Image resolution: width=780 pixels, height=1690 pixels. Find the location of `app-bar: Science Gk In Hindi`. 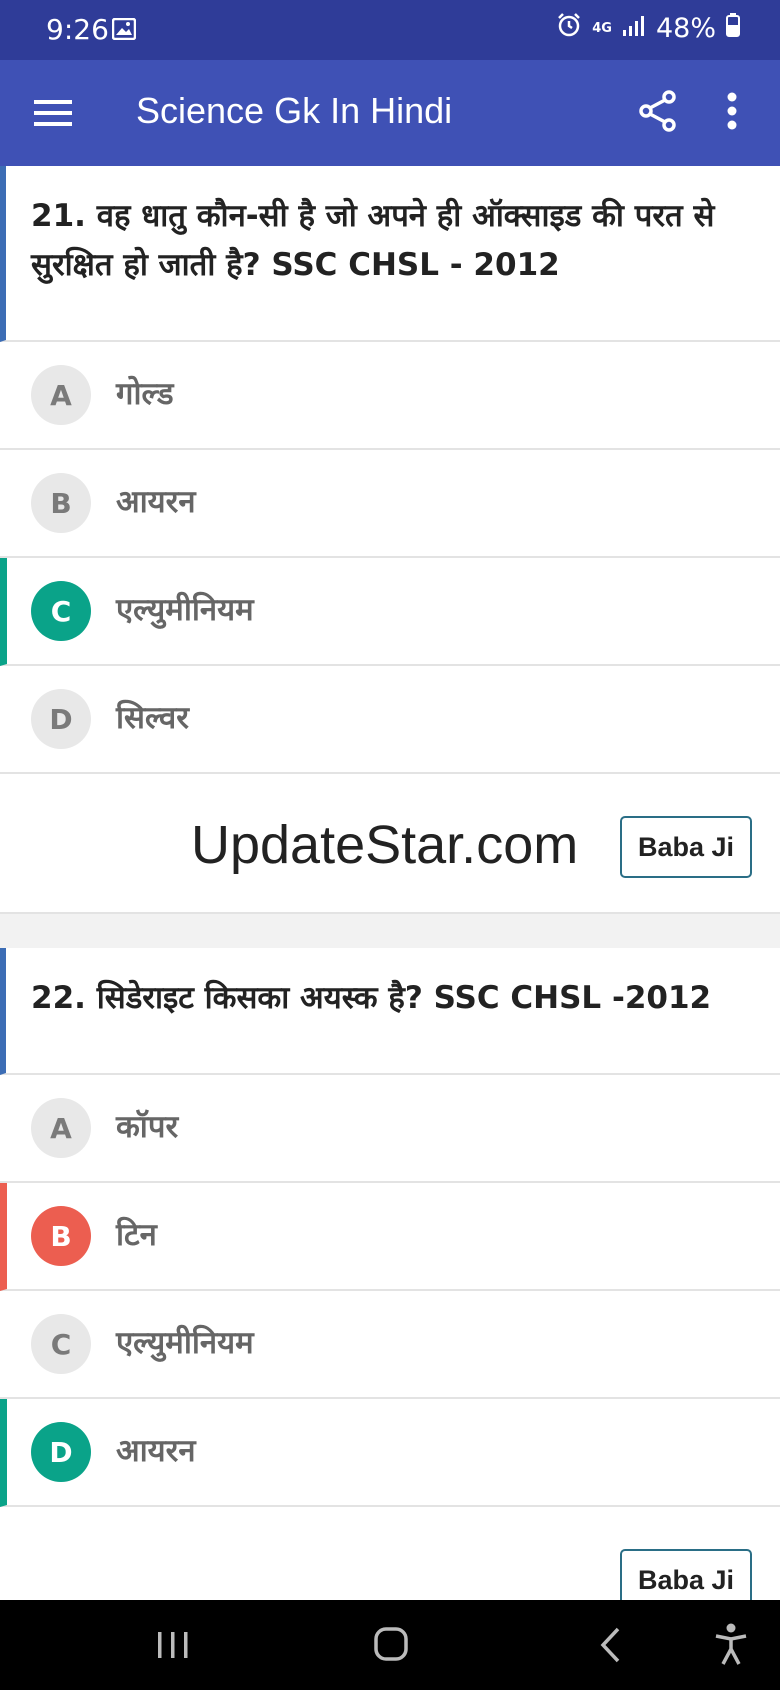

app-bar: Science Gk In Hindi is located at coordinates (390, 113).